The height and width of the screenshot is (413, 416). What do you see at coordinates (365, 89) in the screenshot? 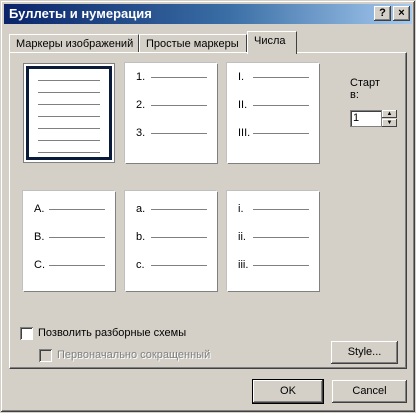
I see `start-at-label: Старт в:` at bounding box center [365, 89].